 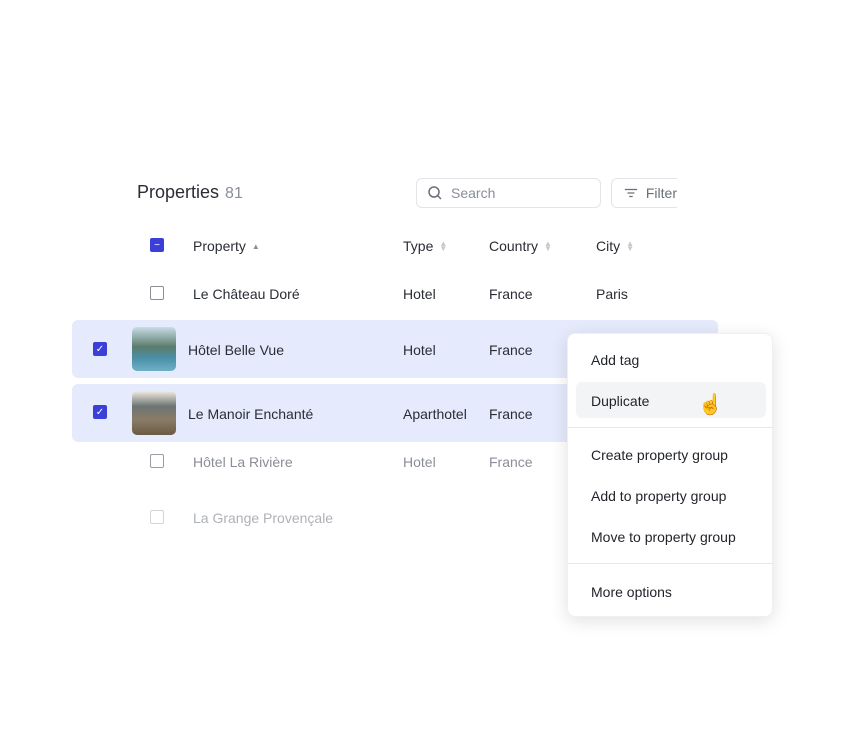 I want to click on header-label: Property, so click(x=219, y=246).